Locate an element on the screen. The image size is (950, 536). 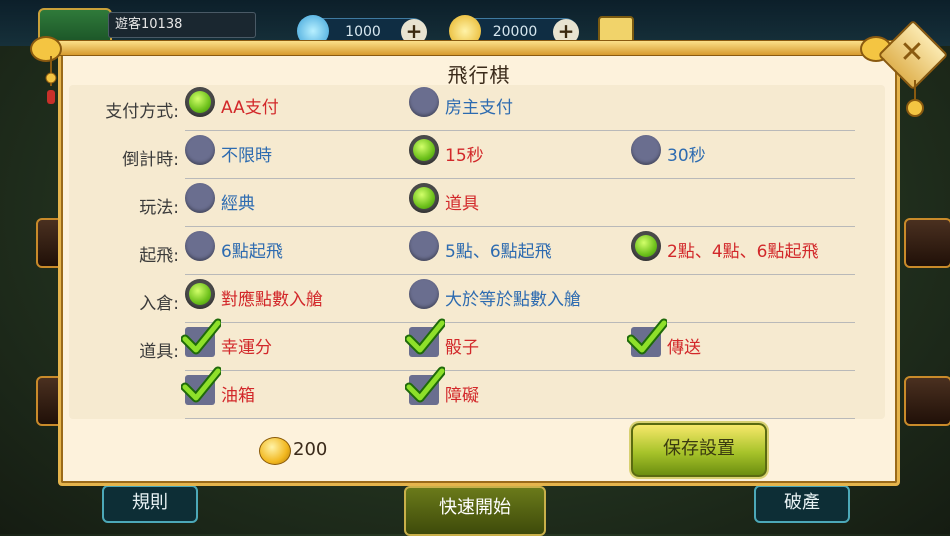
option-label: 障礙 is located at coordinates (462, 396).